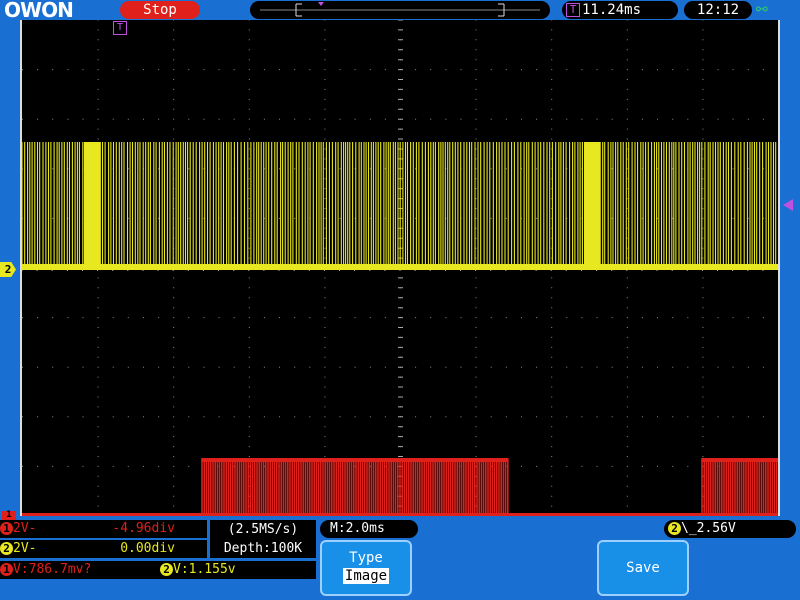 The image size is (800, 600). Describe the element at coordinates (674, 528) in the screenshot. I see `trigger-source-badge: 2` at that location.